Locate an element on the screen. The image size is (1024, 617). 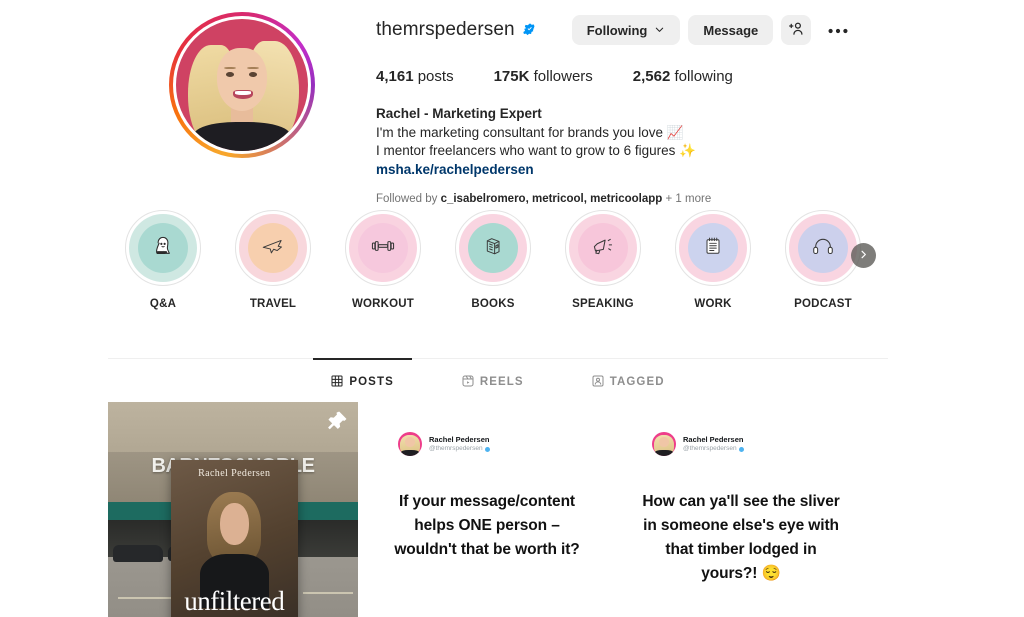
stat-followers-value: 175K is located at coordinates (511, 76).